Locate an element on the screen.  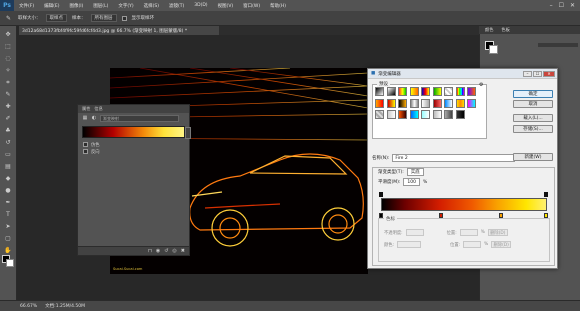
menu-layer: 图层(L) is located at coordinates (100, 6).